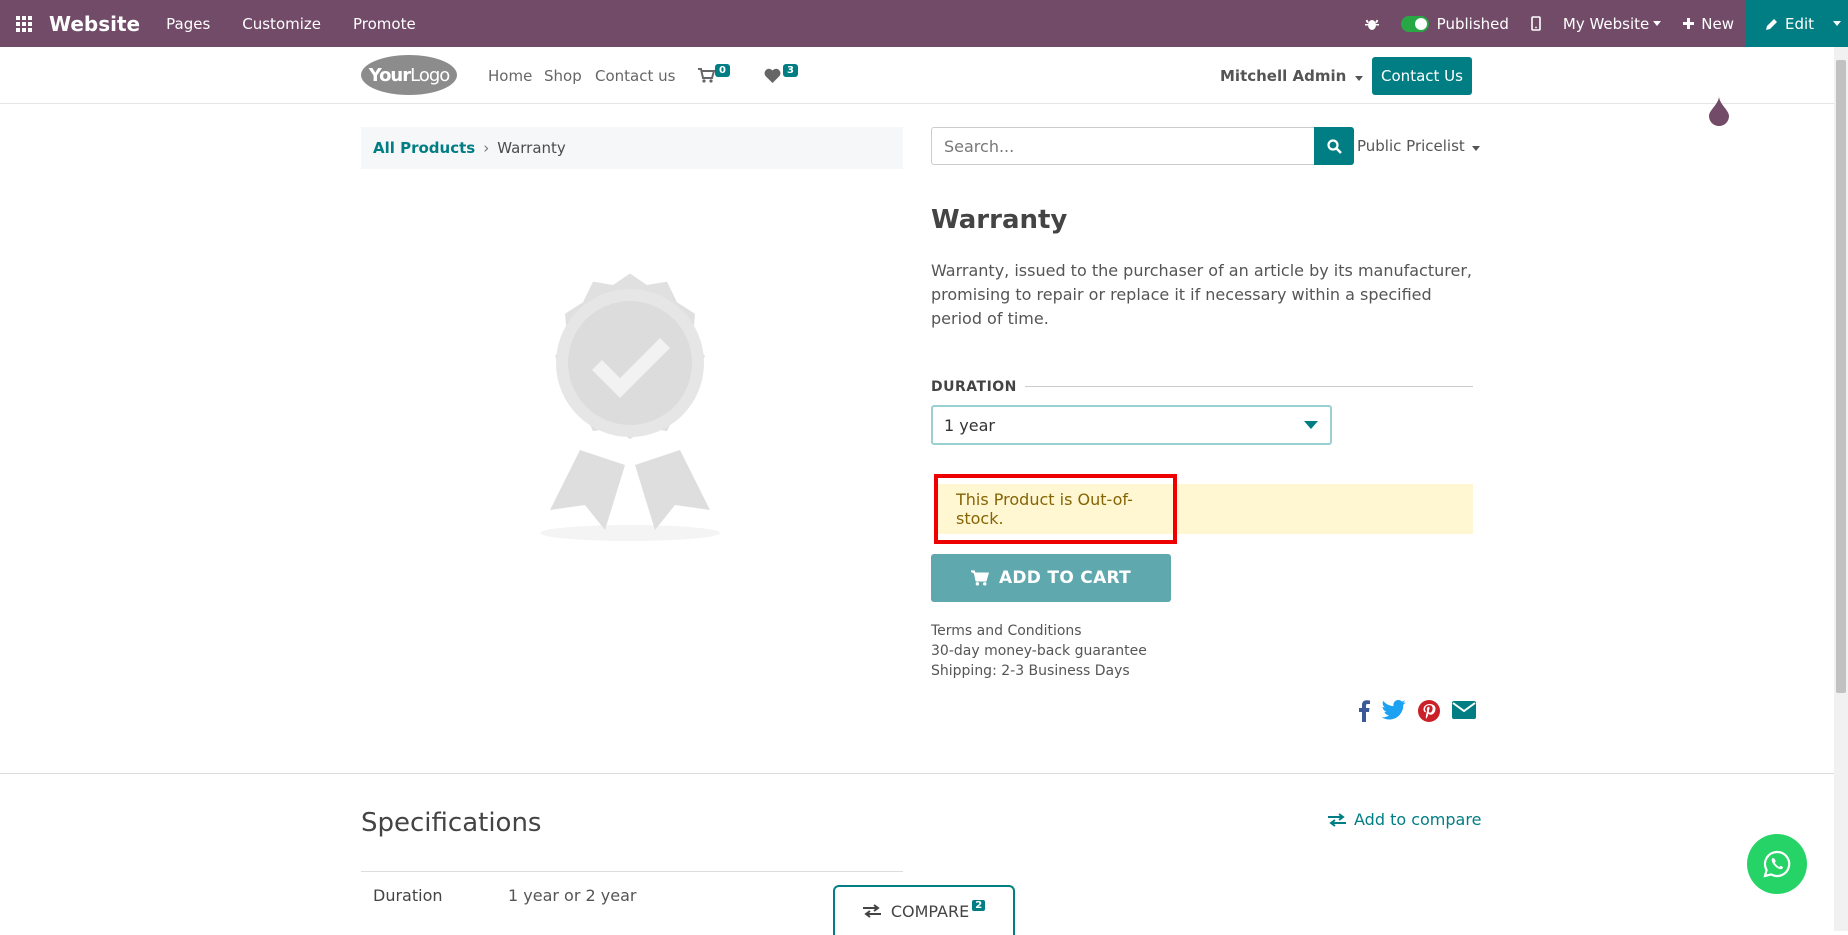 This screenshot has width=1848, height=935. Describe the element at coordinates (1472, 23) in the screenshot. I see `published-label: Published` at that location.